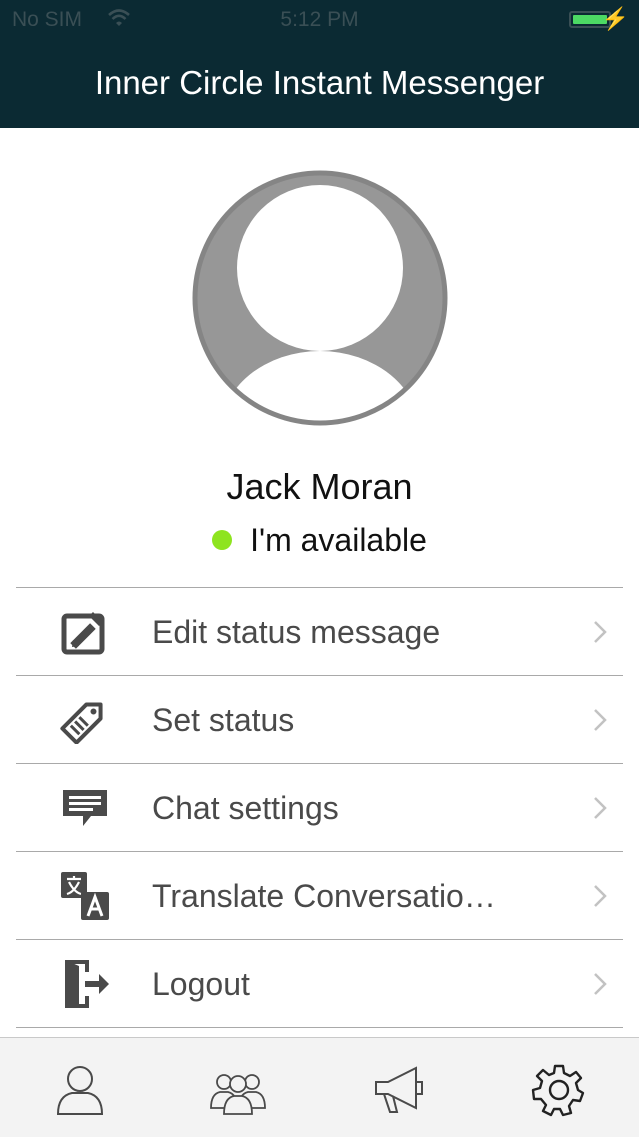 The image size is (639, 1137). Describe the element at coordinates (201, 984) in the screenshot. I see `menu-item-label: Logout` at that location.